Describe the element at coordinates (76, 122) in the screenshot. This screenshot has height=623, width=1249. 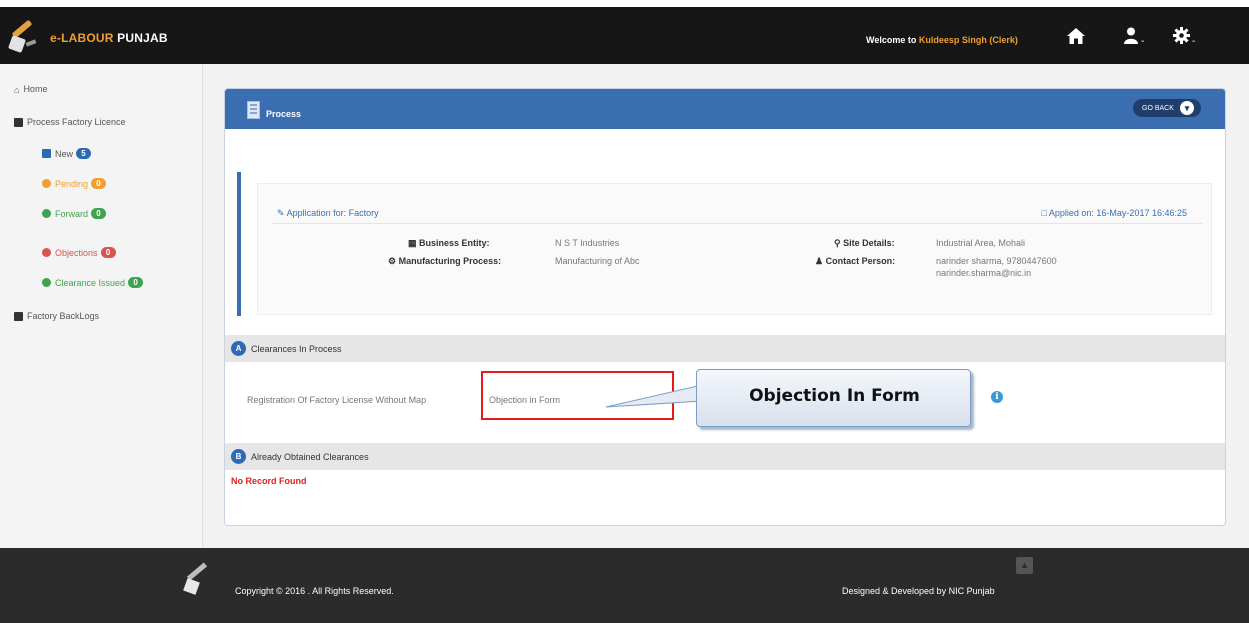
I see `sidebar-process-label: Process Factory Licence` at that location.